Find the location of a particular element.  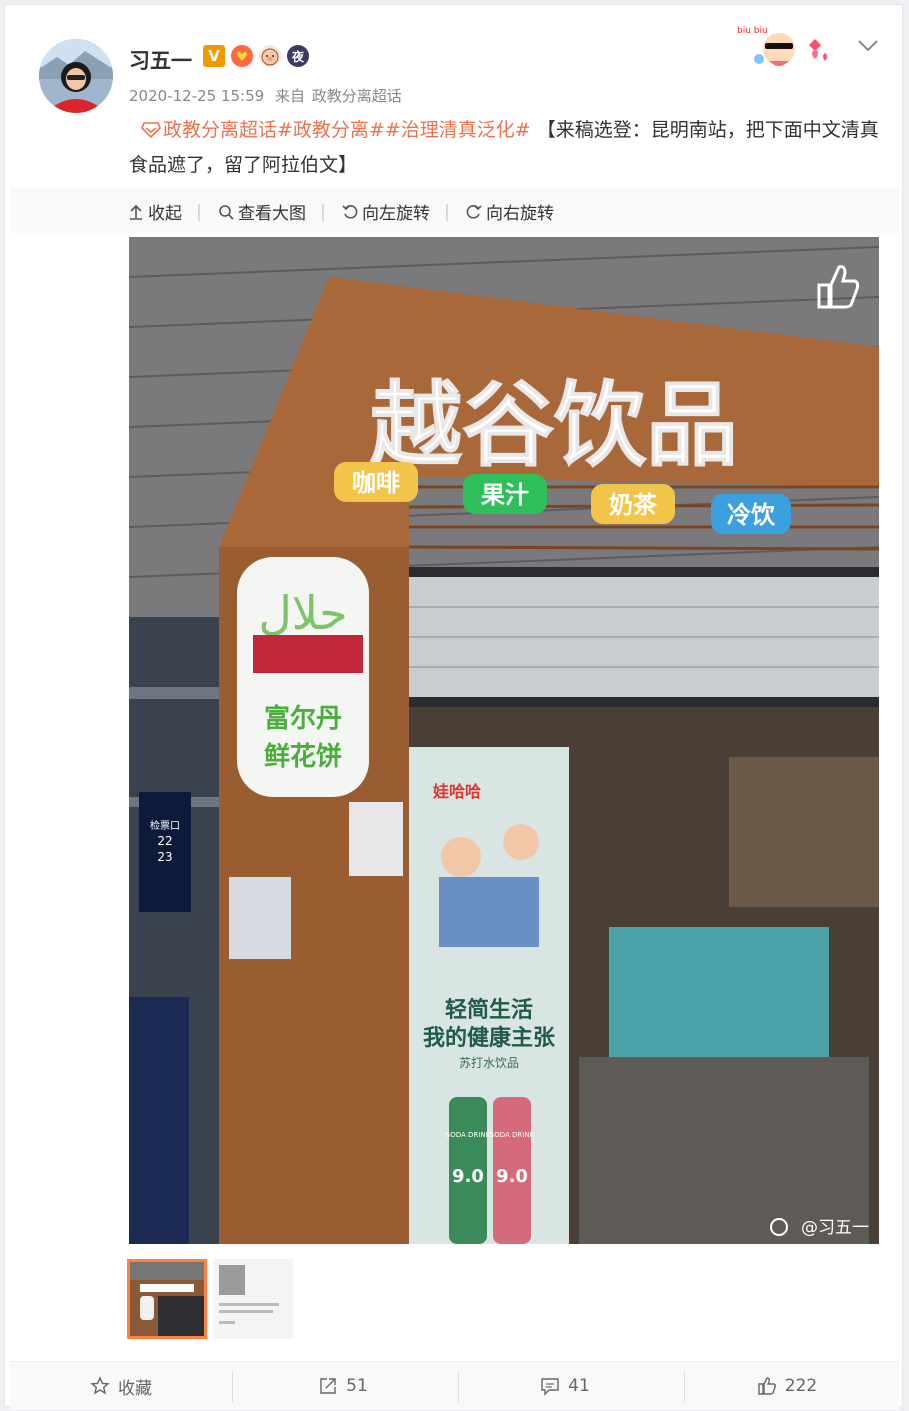

watermark-text: @习五一 is located at coordinates (835, 1228).